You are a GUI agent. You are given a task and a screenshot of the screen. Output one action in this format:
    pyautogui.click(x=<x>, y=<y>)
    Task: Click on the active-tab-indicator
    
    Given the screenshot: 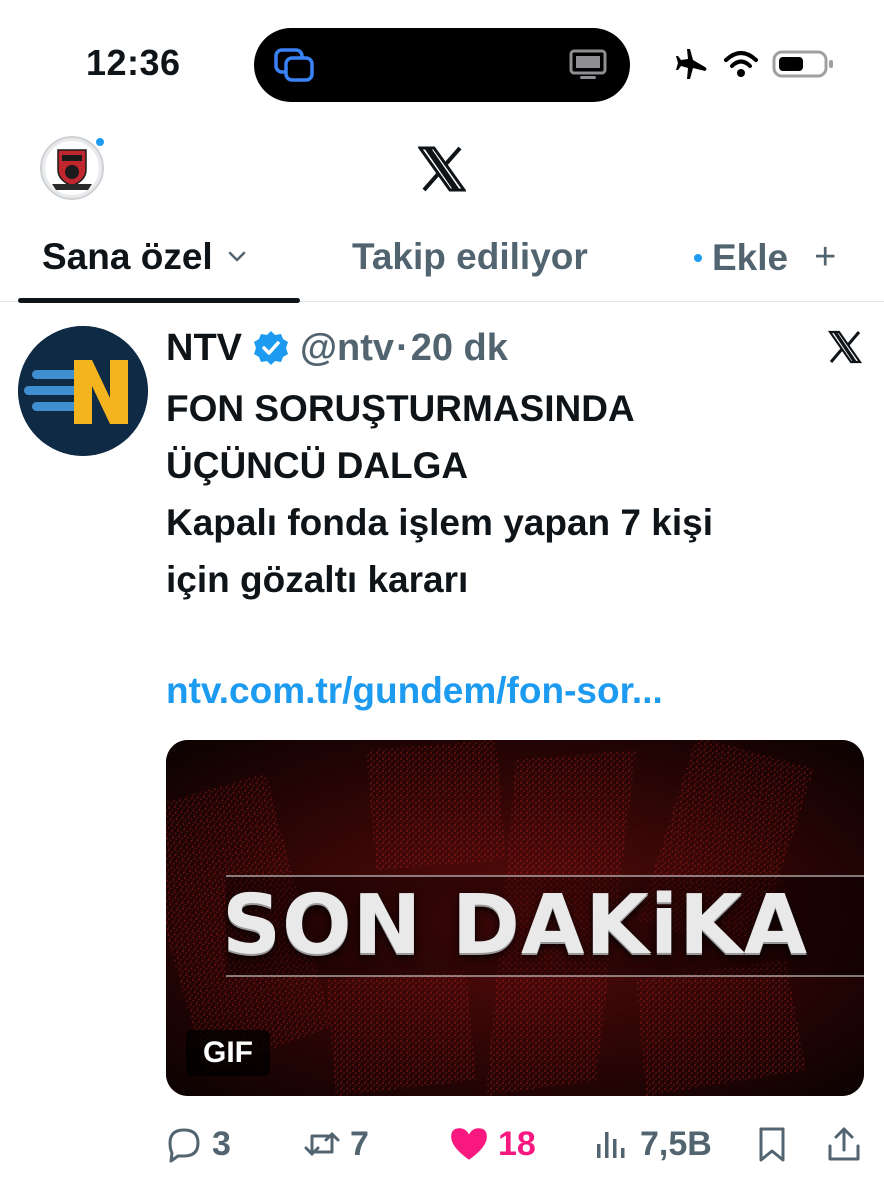 What is the action you would take?
    pyautogui.click(x=159, y=300)
    